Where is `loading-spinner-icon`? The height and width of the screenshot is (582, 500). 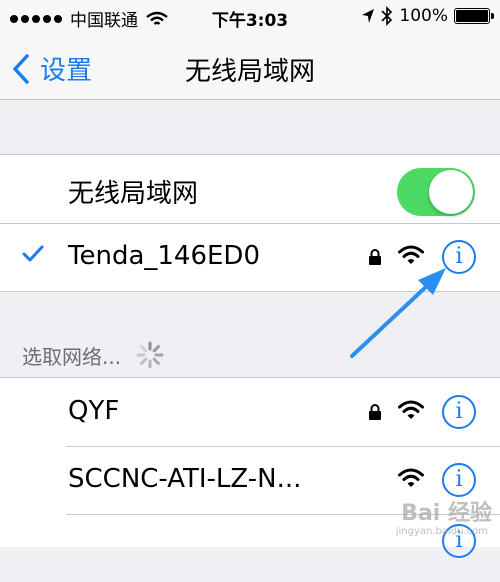 loading-spinner-icon is located at coordinates (150, 355).